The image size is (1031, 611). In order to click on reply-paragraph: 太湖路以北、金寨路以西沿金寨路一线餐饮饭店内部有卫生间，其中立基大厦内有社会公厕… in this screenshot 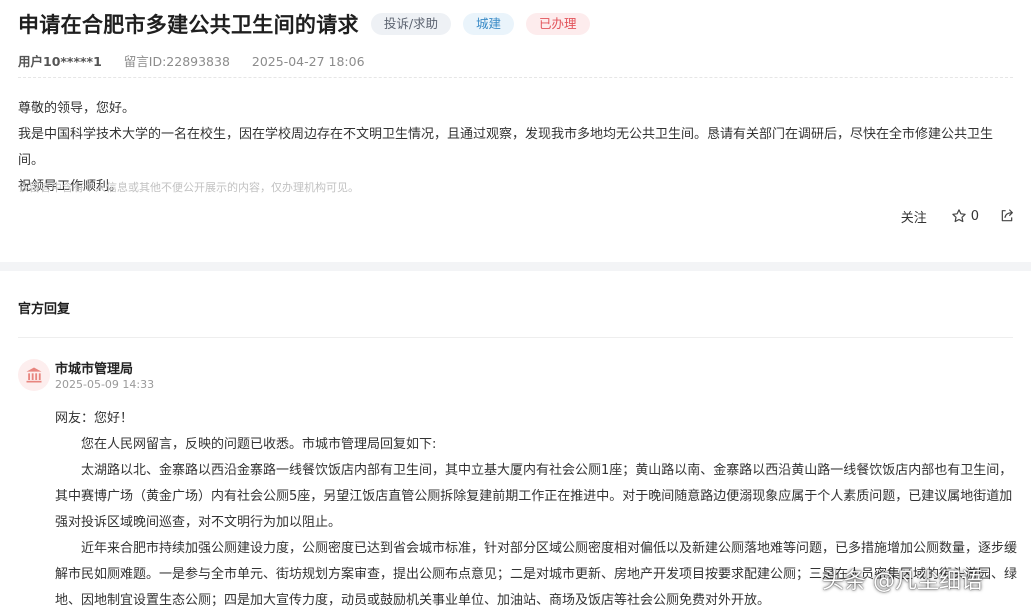, I will do `click(534, 496)`.